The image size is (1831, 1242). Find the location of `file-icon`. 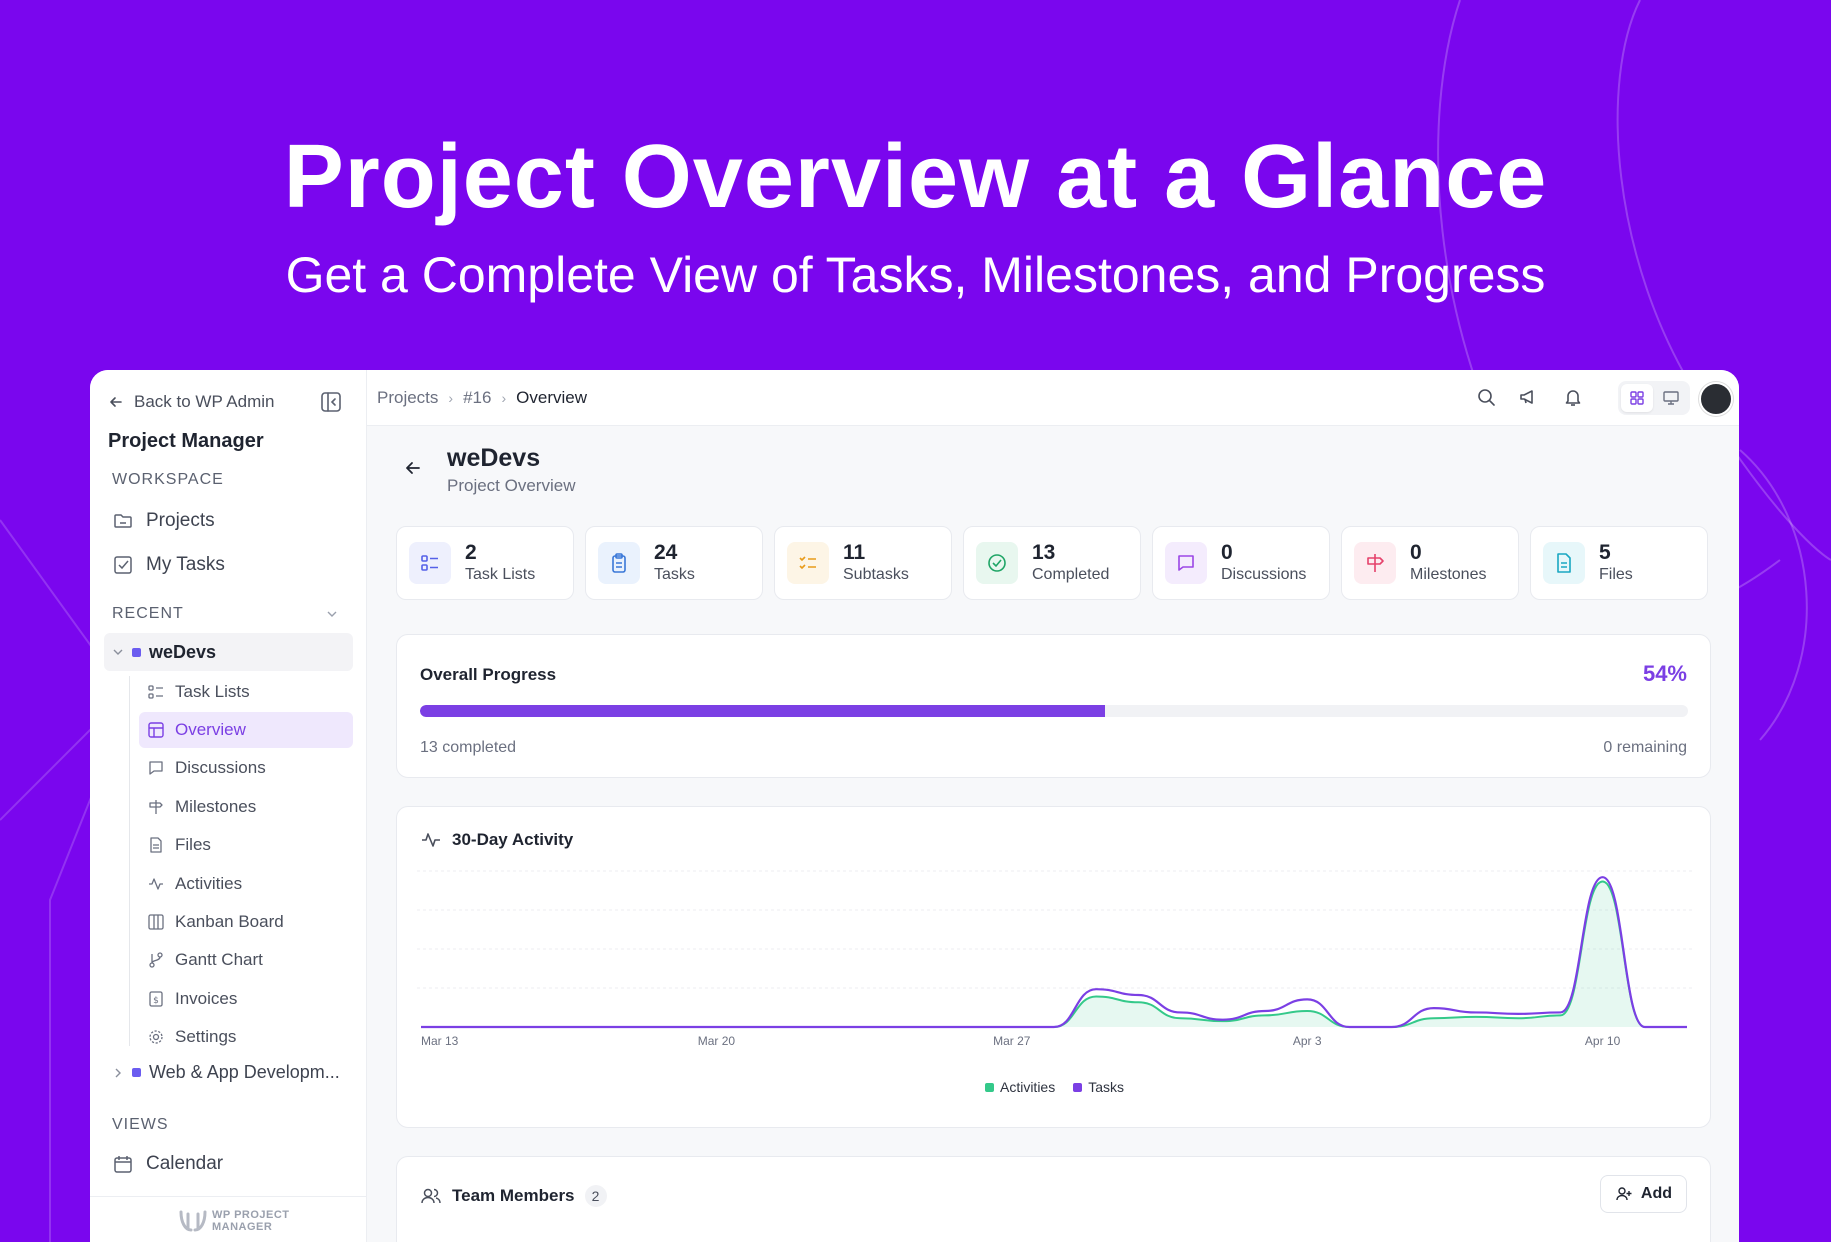

file-icon is located at coordinates (1564, 563).